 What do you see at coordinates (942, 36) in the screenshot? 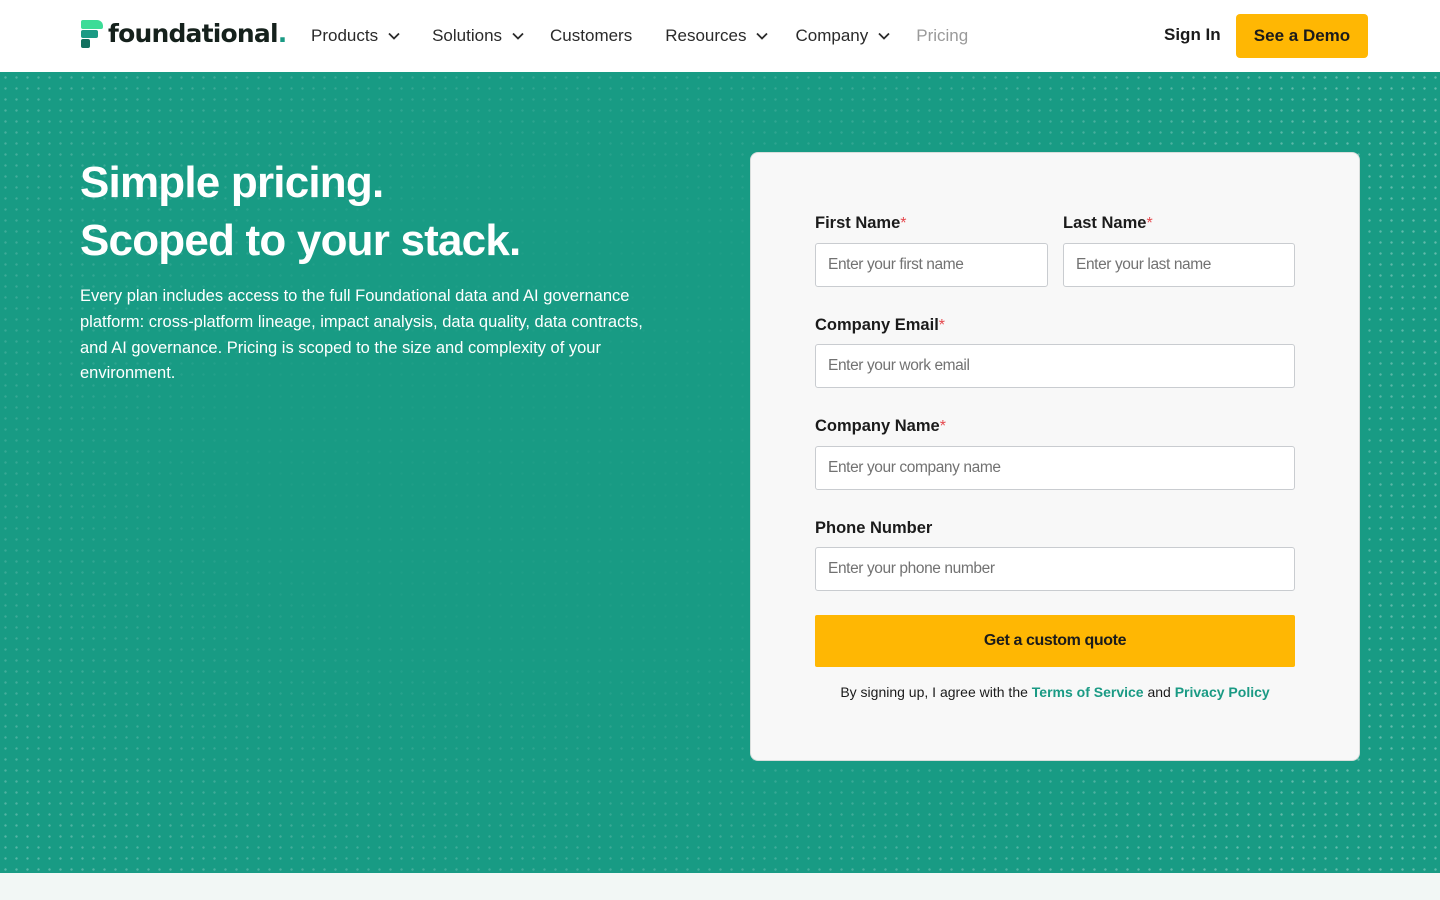
I see `nav-item-pricing: Pricing` at bounding box center [942, 36].